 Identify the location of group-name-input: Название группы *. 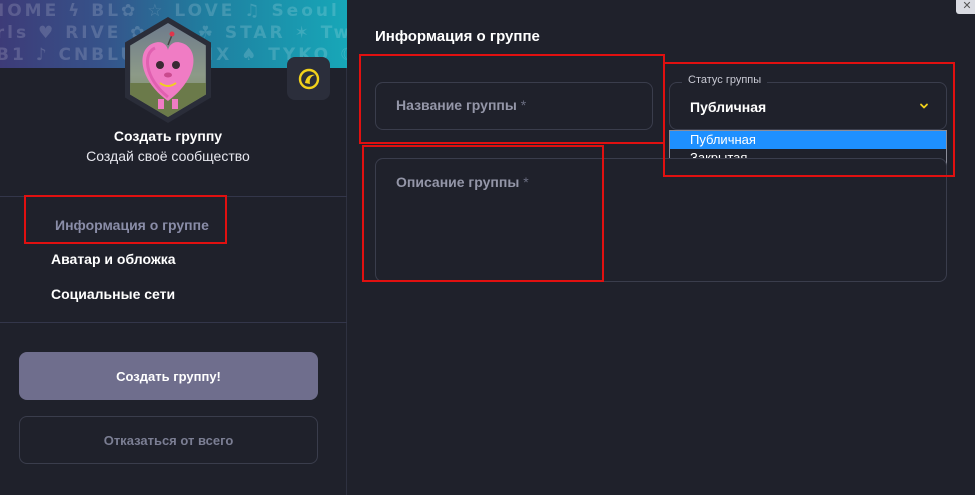
(514, 106).